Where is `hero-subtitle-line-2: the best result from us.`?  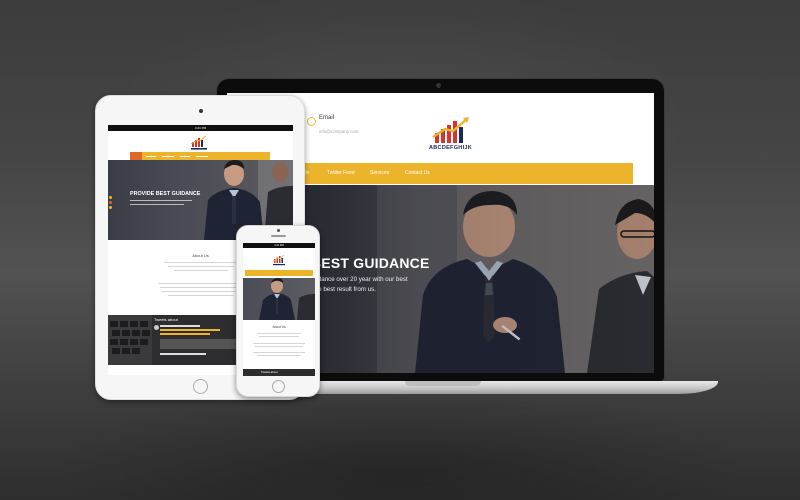
hero-subtitle-line-2: the best result from us. is located at coordinates (344, 289).